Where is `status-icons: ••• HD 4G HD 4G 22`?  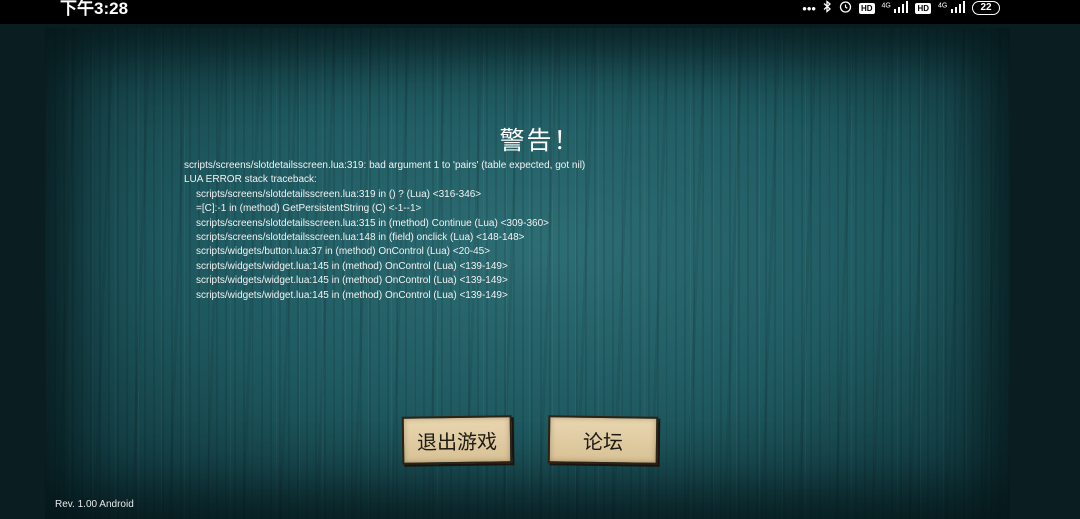 status-icons: ••• HD 4G HD 4G 22 is located at coordinates (901, 8).